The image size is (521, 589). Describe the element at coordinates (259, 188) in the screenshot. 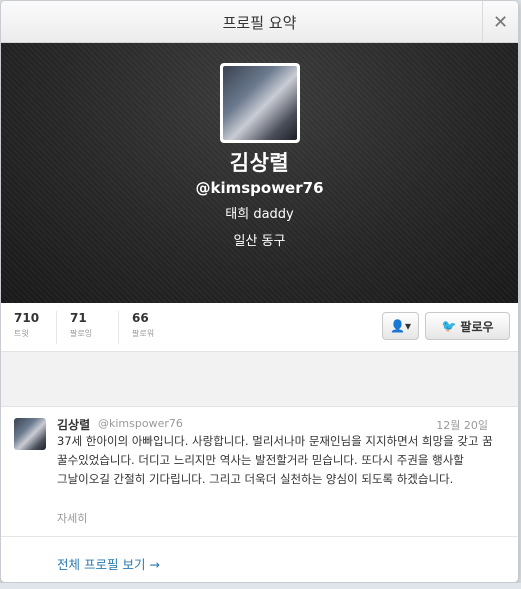

I see `profile-handle: @kimspower76` at that location.